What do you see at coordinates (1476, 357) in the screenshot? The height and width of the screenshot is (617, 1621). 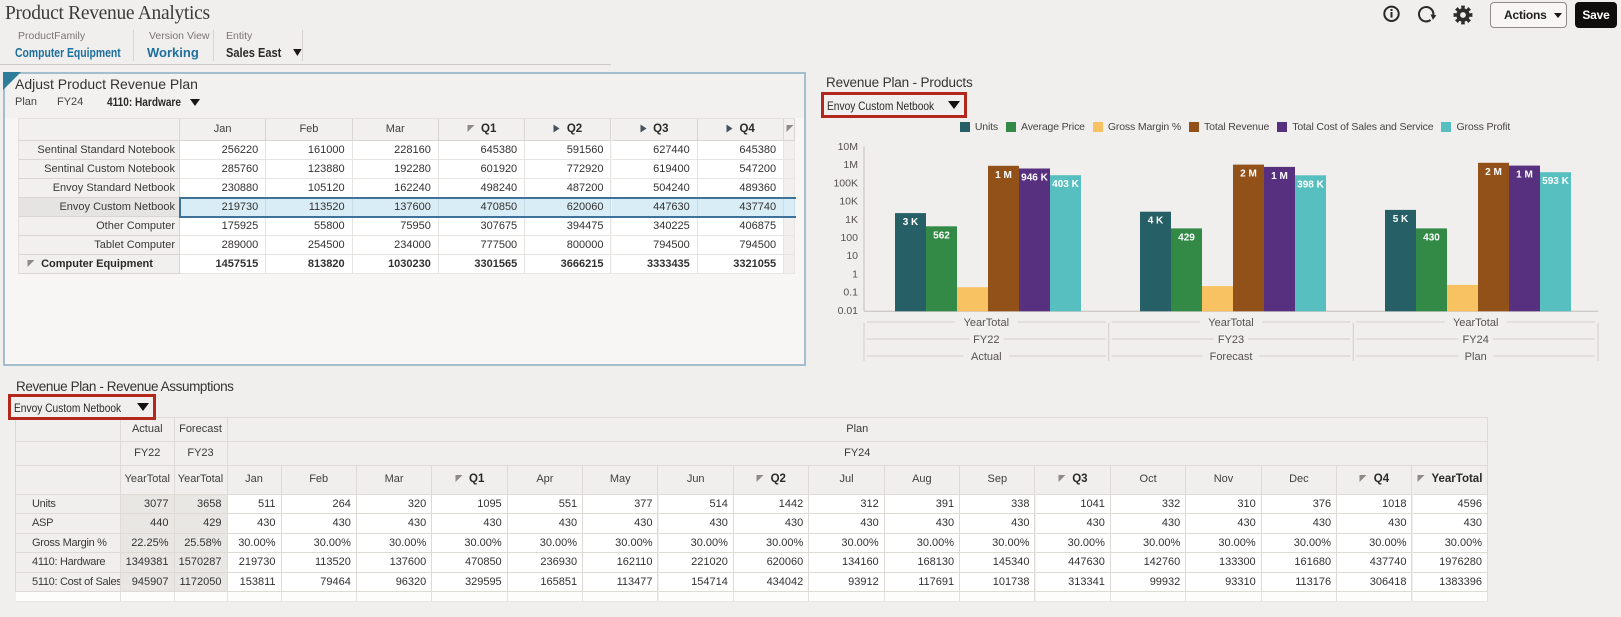 I see `svg-text: Plan` at bounding box center [1476, 357].